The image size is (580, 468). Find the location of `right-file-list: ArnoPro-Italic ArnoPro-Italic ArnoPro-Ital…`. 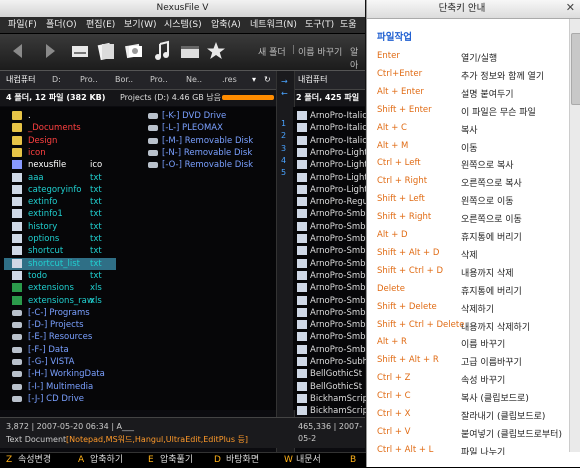

right-file-list: ArnoPro-Italic ArnoPro-Italic ArnoPro-Ital… is located at coordinates (330, 261).